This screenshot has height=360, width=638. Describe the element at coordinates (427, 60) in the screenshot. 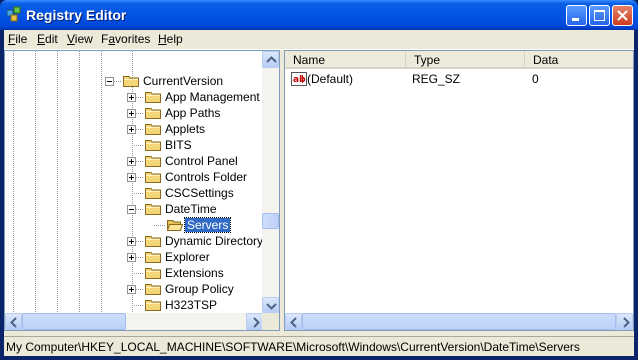

I see `column-header-label: Type` at that location.